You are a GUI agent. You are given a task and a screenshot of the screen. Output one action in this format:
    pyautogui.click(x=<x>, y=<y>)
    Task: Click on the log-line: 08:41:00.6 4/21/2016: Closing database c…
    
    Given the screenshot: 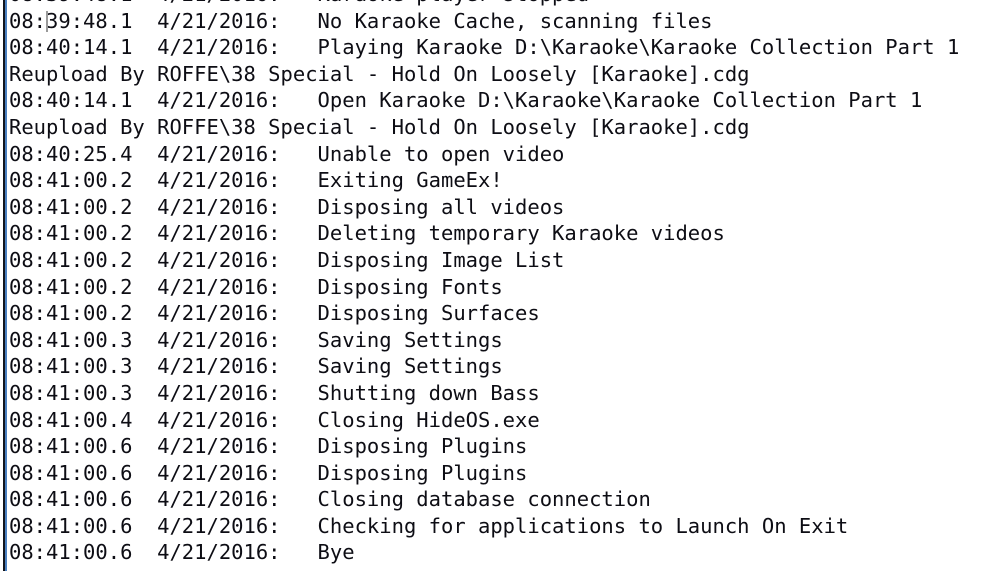 What is the action you would take?
    pyautogui.click(x=504, y=499)
    